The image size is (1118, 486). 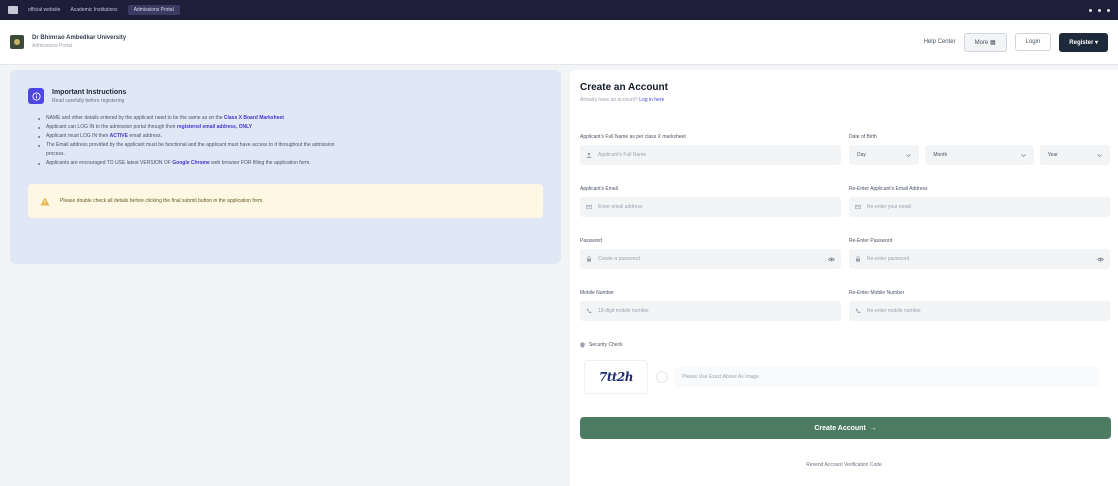 I want to click on login-link: Log in here, so click(x=651, y=100).